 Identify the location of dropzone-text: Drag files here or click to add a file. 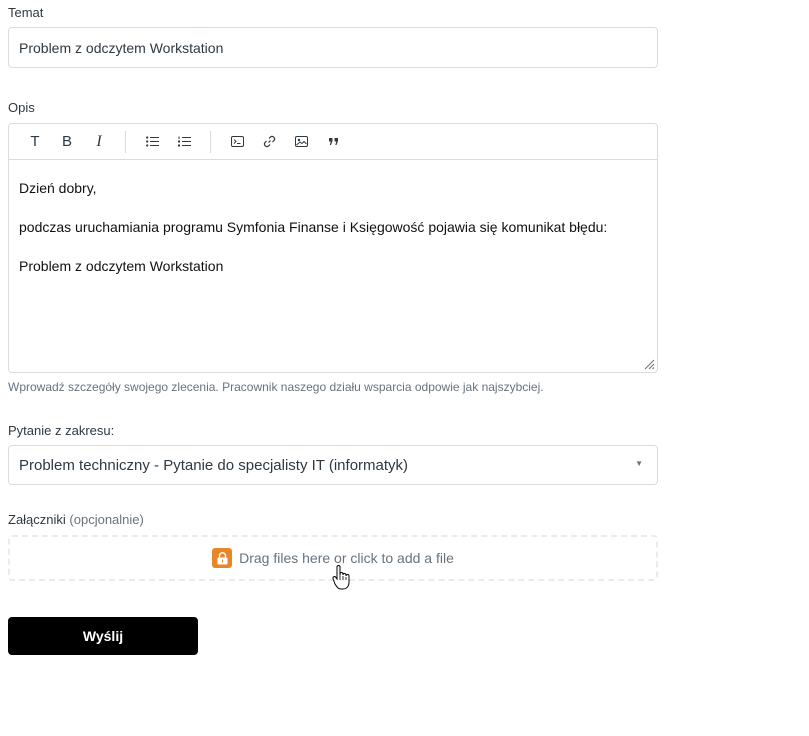
(346, 558).